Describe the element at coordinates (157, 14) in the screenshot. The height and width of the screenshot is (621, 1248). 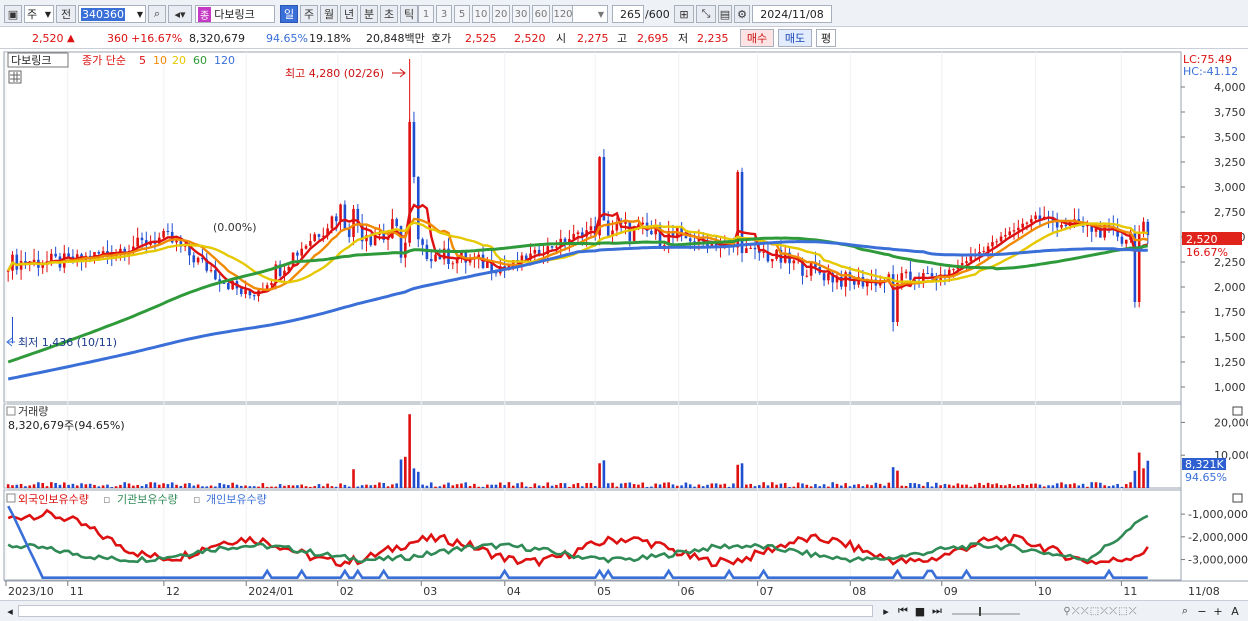
I see `search-icon: ⌕` at that location.